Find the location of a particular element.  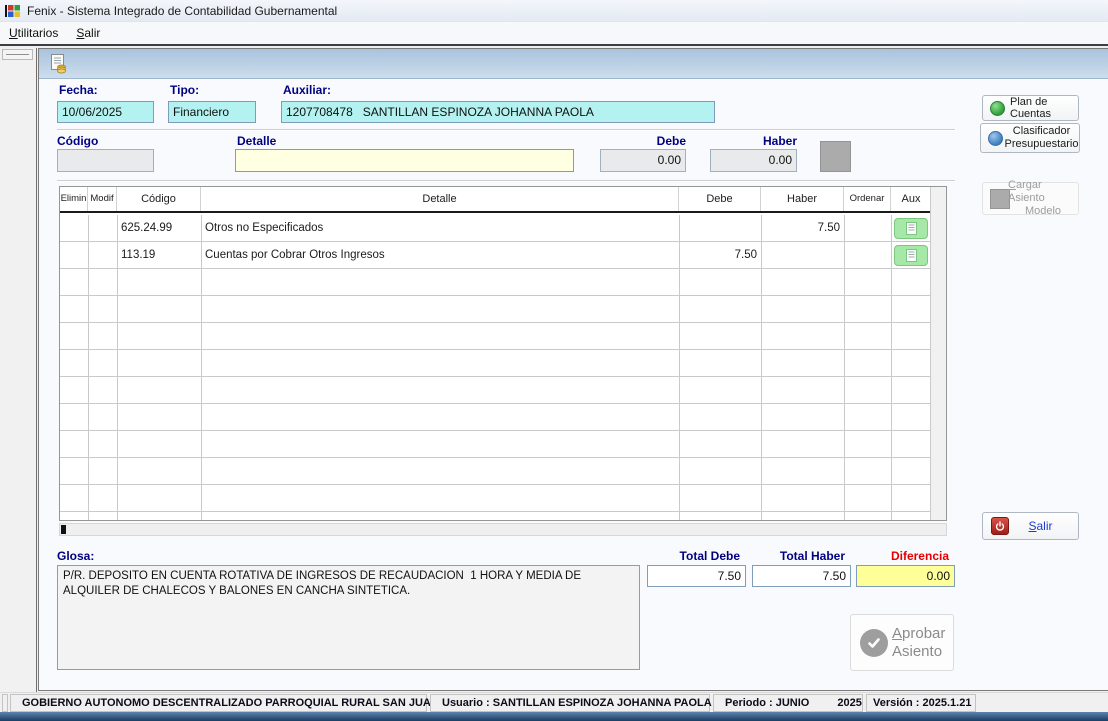

fecha-label: Fecha: is located at coordinates (78, 90).